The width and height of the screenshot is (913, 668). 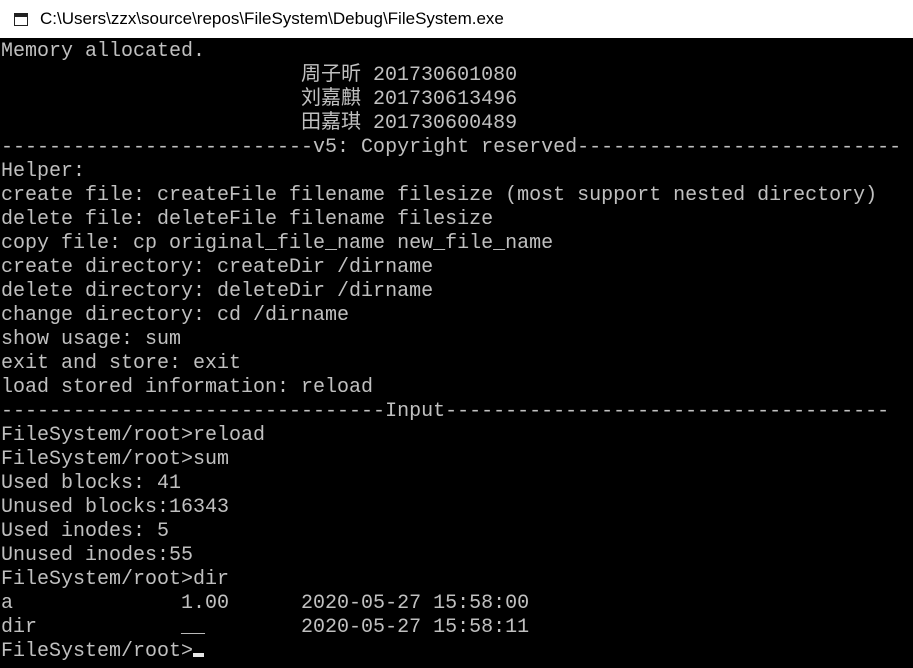 I want to click on console-window-icon, so click(x=21, y=19).